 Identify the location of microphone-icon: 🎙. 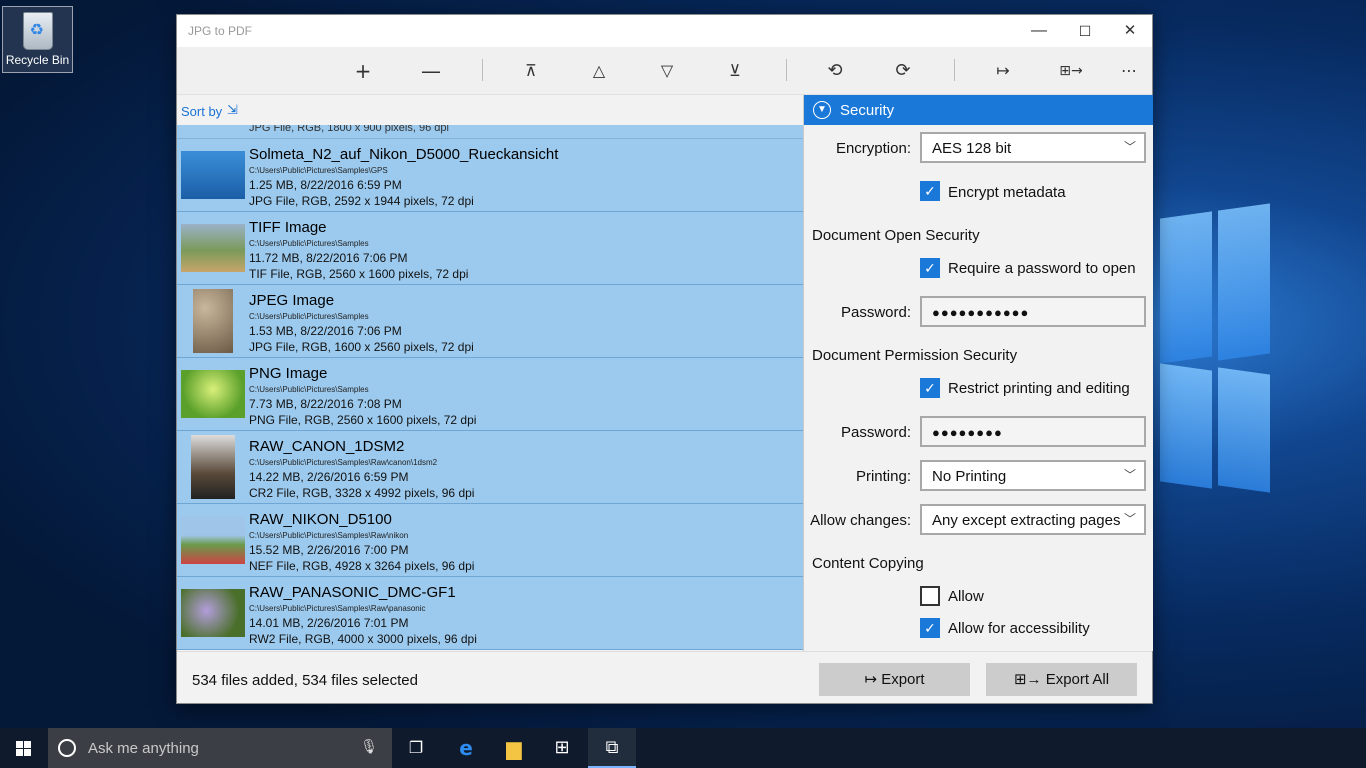
(369, 746).